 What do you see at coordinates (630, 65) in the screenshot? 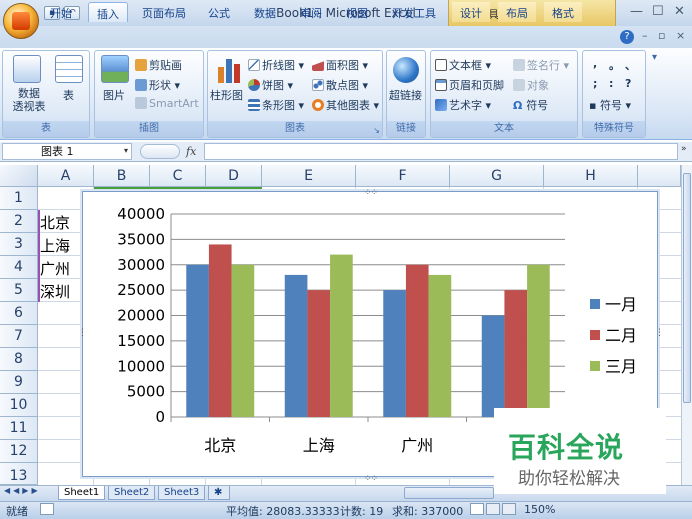
I see `special-char-enum-comma: 、` at bounding box center [630, 65].